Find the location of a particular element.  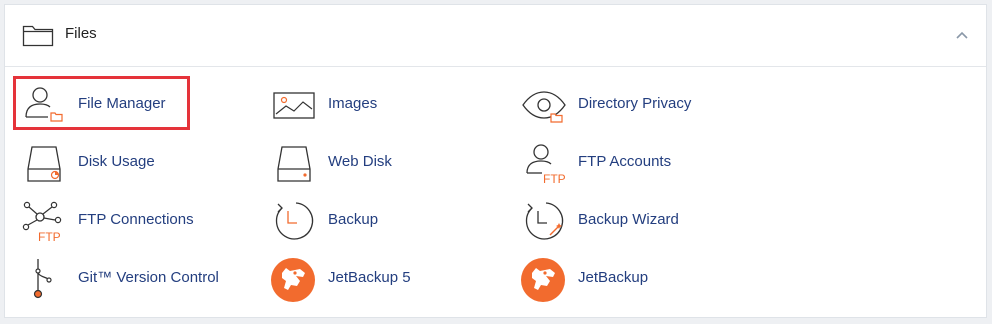

ftp-accounts-link: FTP FTP Accounts is located at coordinates (626, 163).